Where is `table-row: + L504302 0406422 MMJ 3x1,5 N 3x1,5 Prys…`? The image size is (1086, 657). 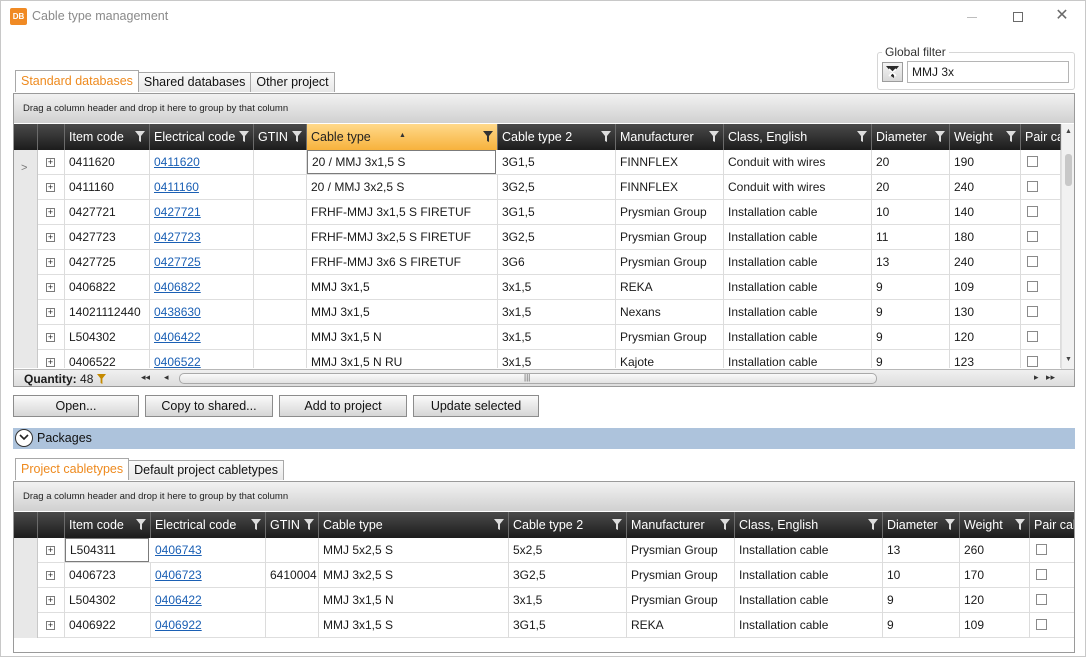 table-row: + L504302 0406422 MMJ 3x1,5 N 3x1,5 Prys… is located at coordinates (544, 600).